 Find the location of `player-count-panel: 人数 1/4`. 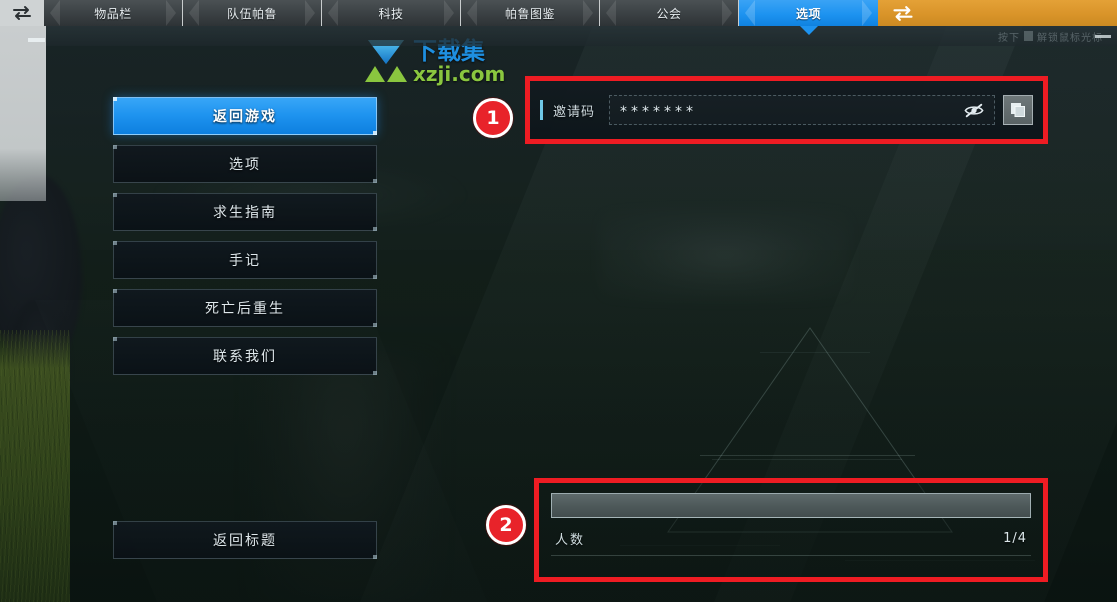

player-count-panel: 人数 1/4 is located at coordinates (791, 530).